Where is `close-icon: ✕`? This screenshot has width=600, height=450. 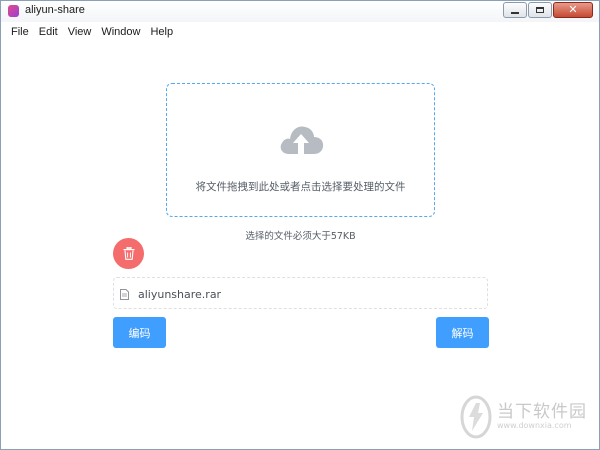 close-icon: ✕ is located at coordinates (573, 9).